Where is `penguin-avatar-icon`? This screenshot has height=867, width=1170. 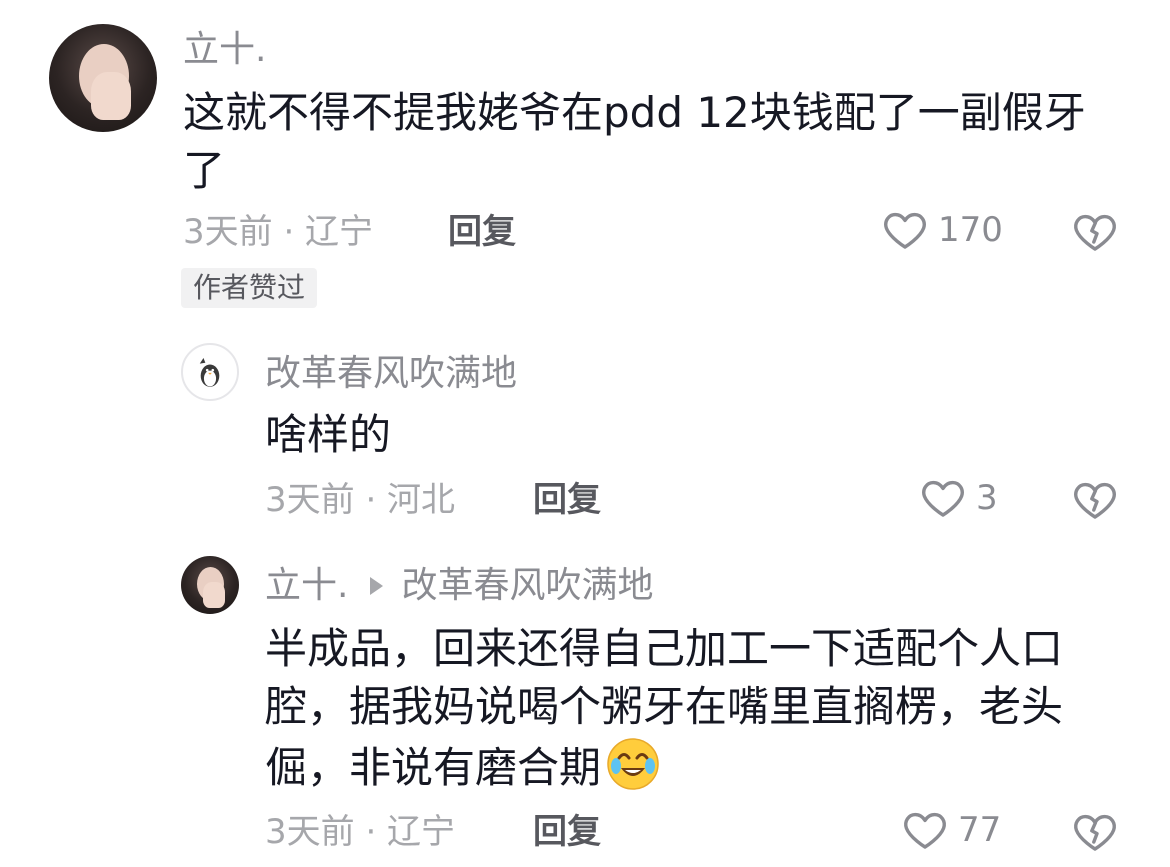
penguin-avatar-icon is located at coordinates (209, 372).